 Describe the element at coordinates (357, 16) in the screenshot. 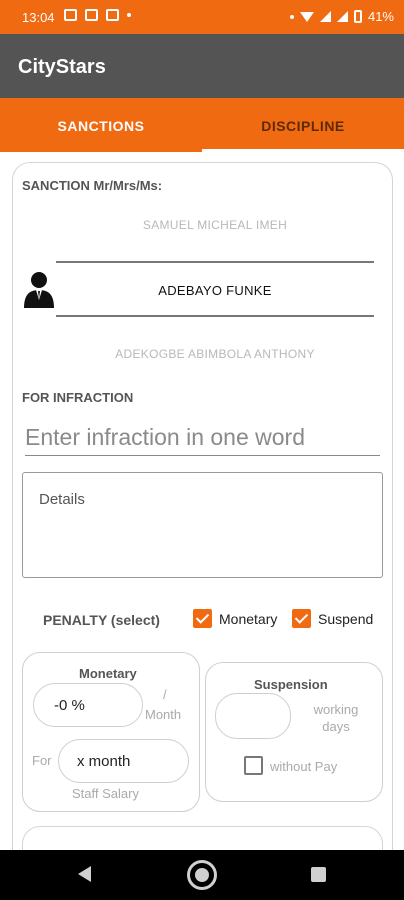

I see `battery-icon` at that location.